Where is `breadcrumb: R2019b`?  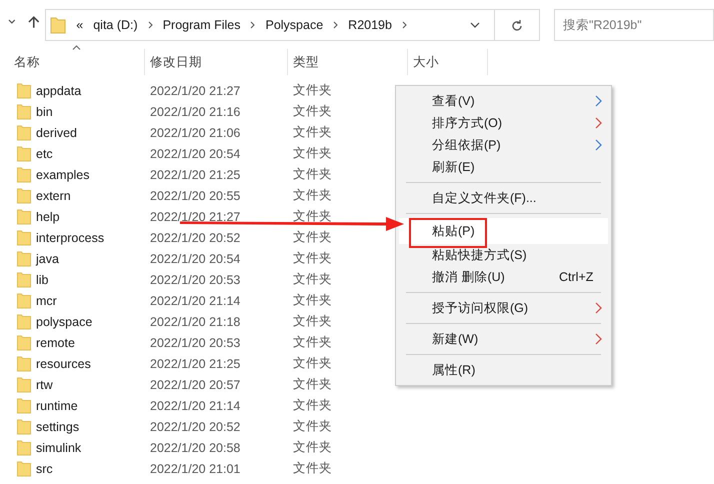
breadcrumb: R2019b is located at coordinates (370, 25).